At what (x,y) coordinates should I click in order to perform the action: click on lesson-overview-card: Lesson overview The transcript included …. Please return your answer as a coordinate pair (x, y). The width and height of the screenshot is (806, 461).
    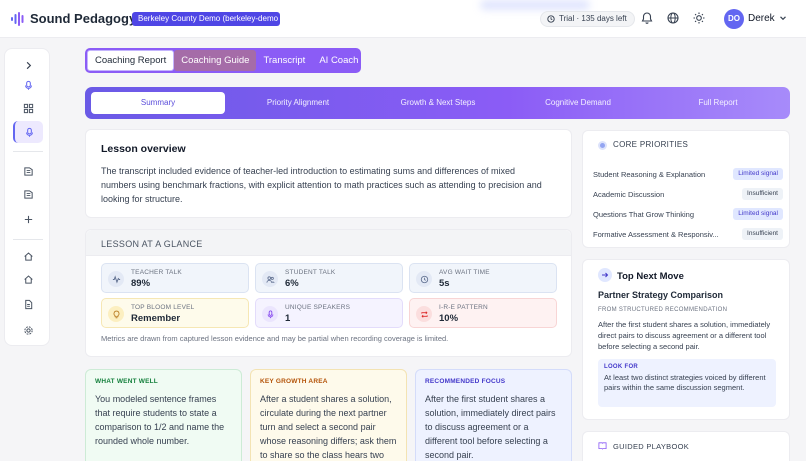
    Looking at the image, I should click on (328, 173).